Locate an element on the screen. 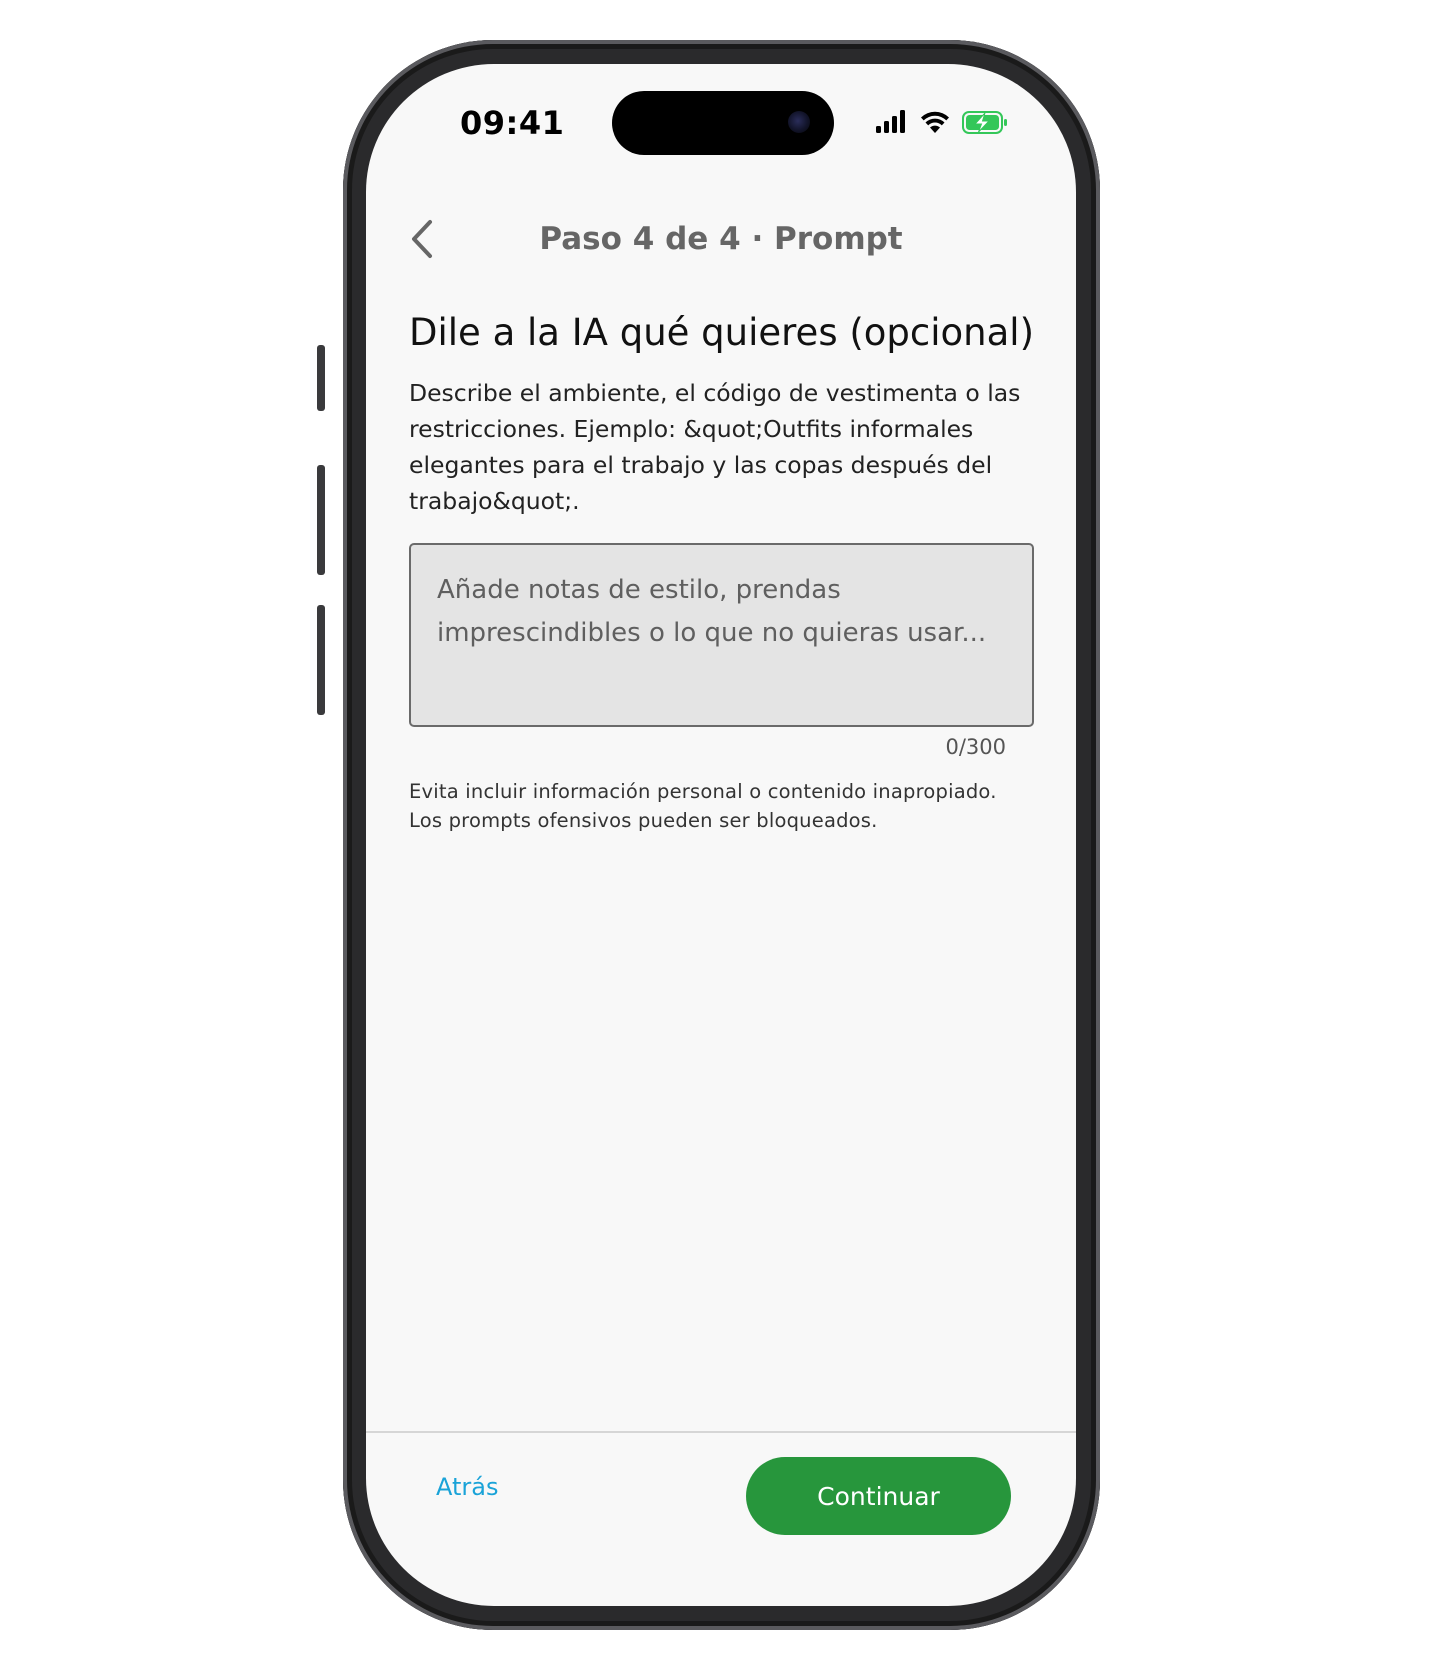 This screenshot has width=1441, height=1665. continue-button: Continuar is located at coordinates (878, 1496).